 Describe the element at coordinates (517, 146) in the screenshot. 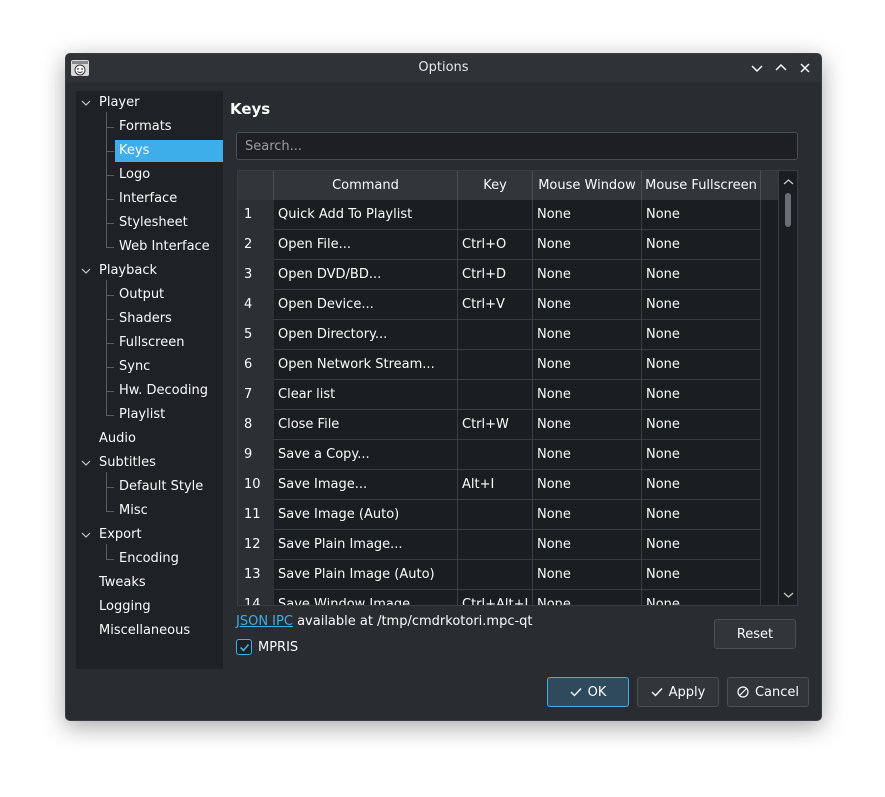

I see `search-input` at that location.